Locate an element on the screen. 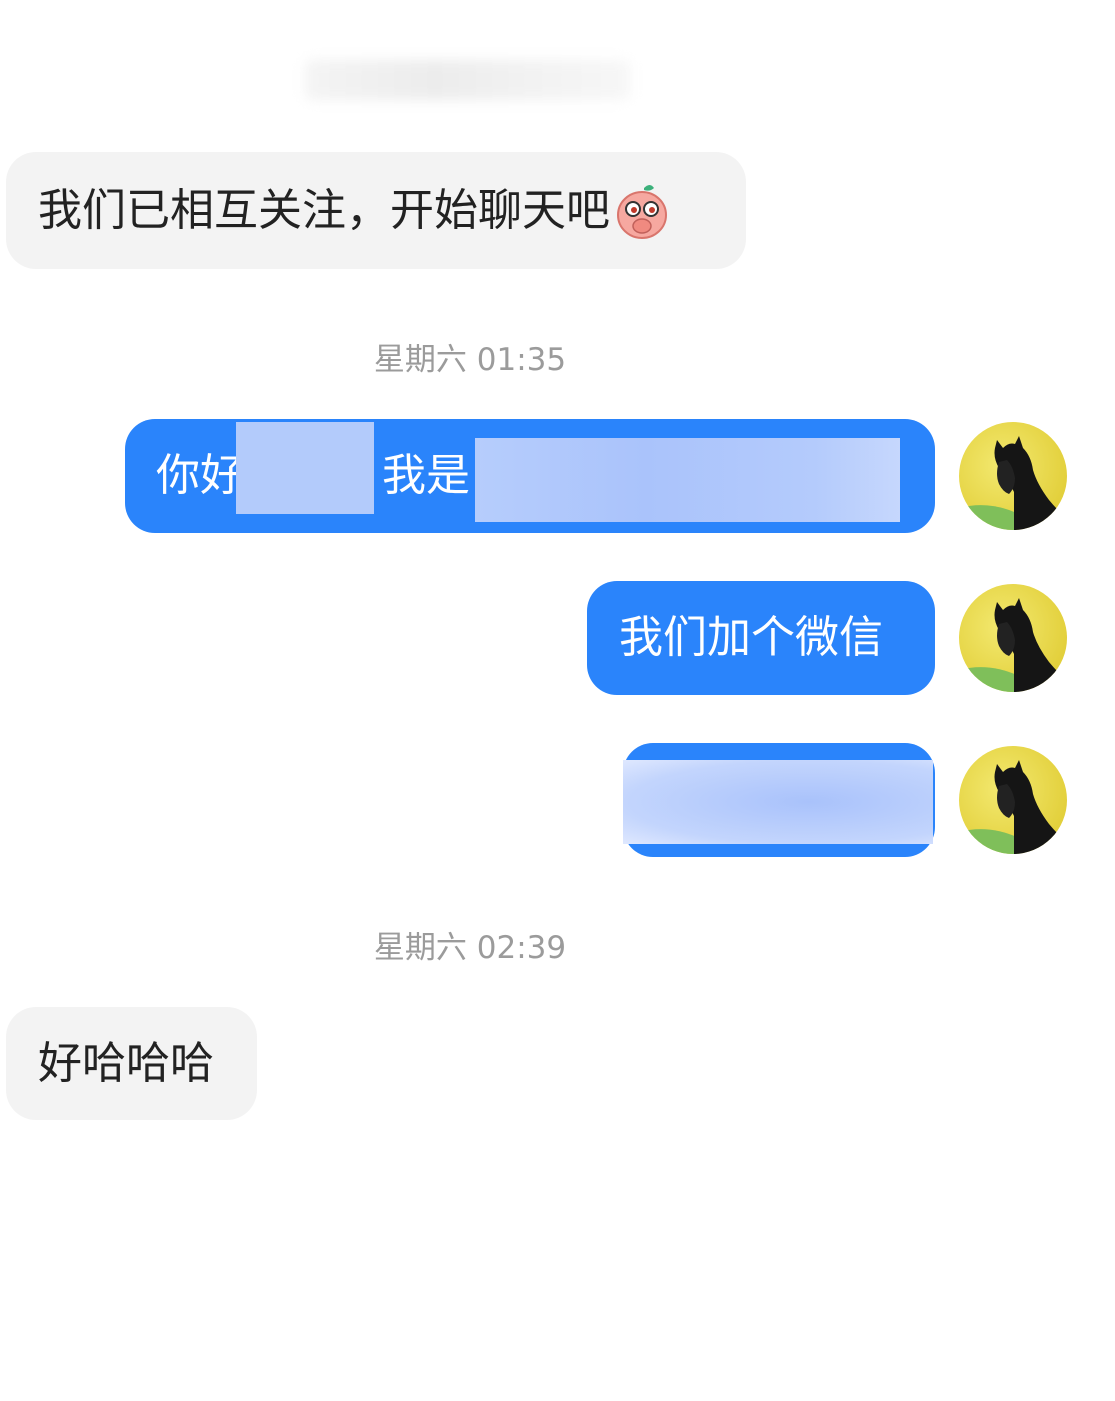 This screenshot has width=1115, height=1401. redacted-self-intro is located at coordinates (687, 480).